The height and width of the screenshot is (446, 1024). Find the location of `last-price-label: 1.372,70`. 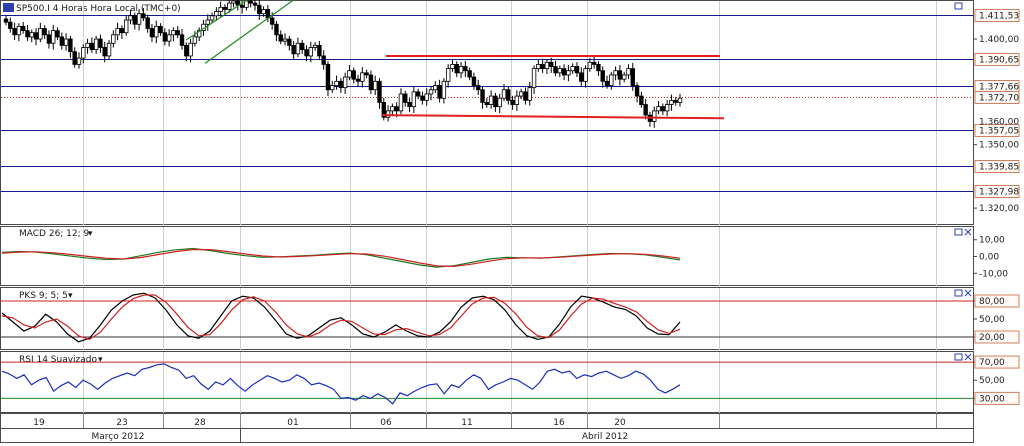

last-price-label: 1.372,70 is located at coordinates (999, 99).